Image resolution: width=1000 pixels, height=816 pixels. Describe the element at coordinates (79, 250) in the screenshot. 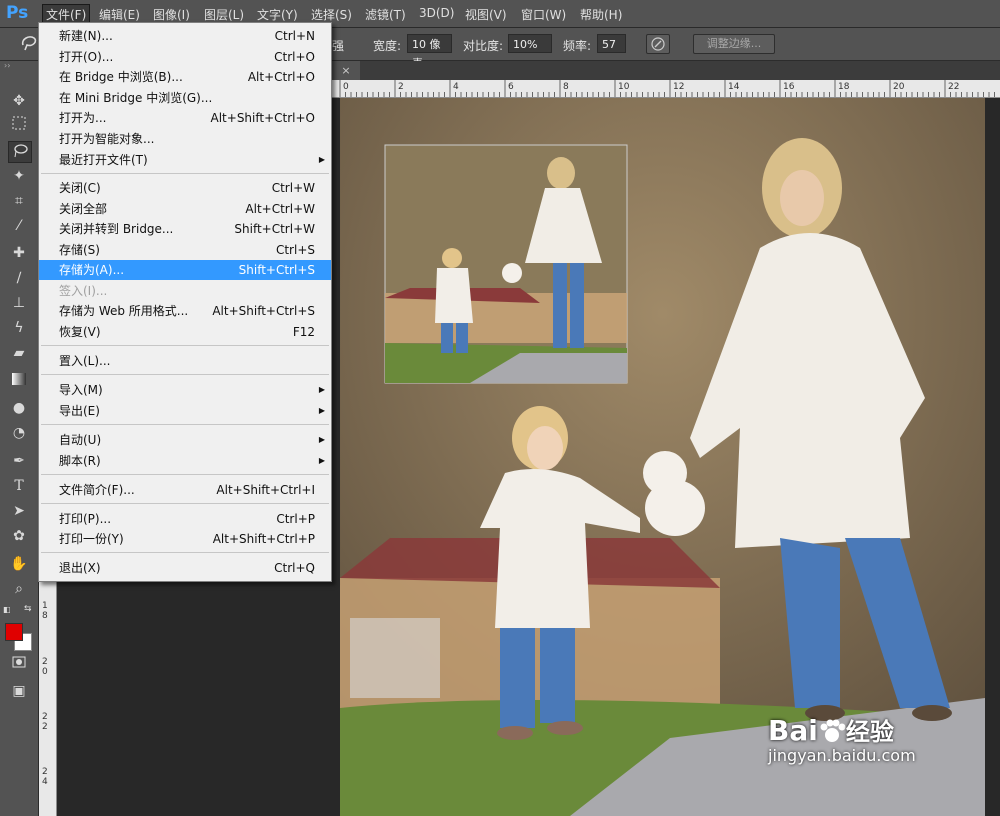

I see `menu-item-label: 存储(S)` at that location.